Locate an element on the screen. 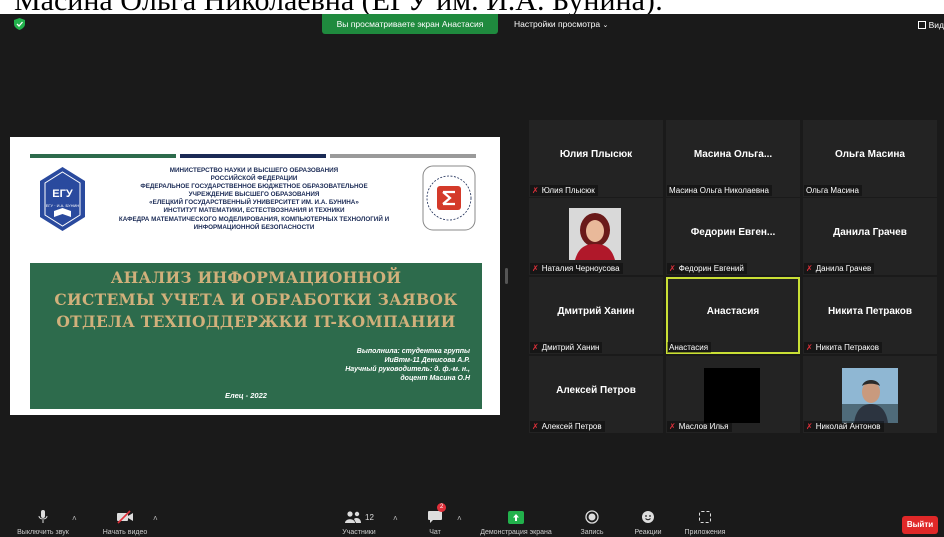 The width and height of the screenshot is (944, 537). participant-tile: Никита Петраков ✗ Никита Петраков is located at coordinates (870, 315).